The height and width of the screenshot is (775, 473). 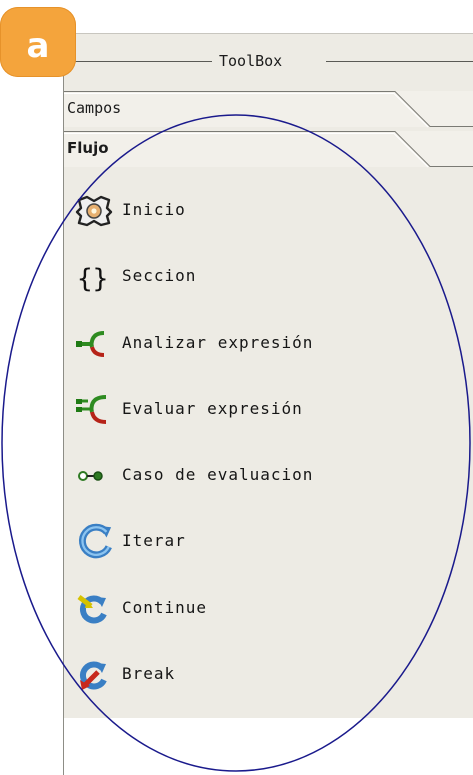 What do you see at coordinates (254, 675) in the screenshot?
I see `toolbox-item-break: Break` at bounding box center [254, 675].